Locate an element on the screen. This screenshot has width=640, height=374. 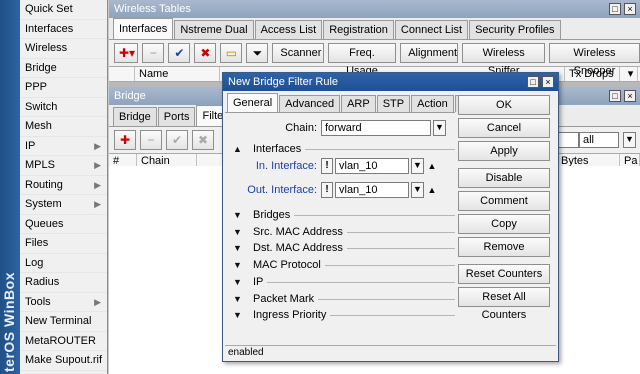
submenu-arrow-icon: ▶ is located at coordinates (97, 165).